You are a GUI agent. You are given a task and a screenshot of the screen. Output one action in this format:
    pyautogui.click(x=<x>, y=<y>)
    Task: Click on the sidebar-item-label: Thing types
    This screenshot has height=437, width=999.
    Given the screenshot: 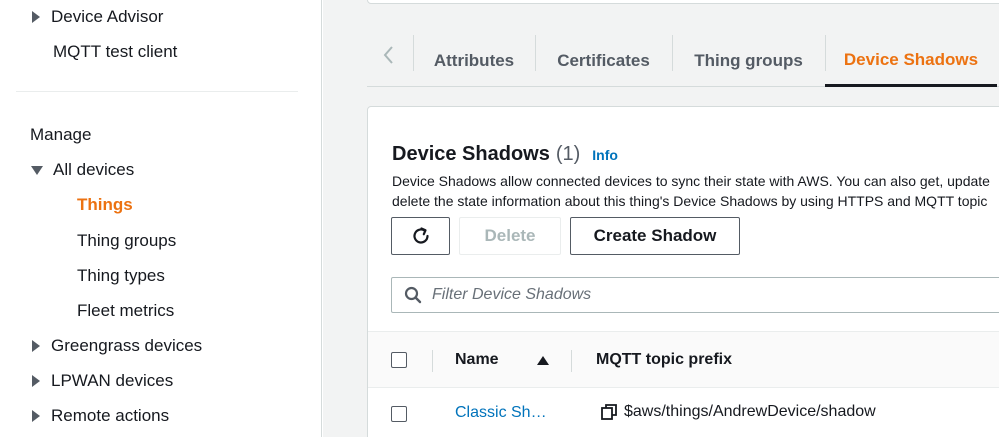 What is the action you would take?
    pyautogui.click(x=121, y=275)
    